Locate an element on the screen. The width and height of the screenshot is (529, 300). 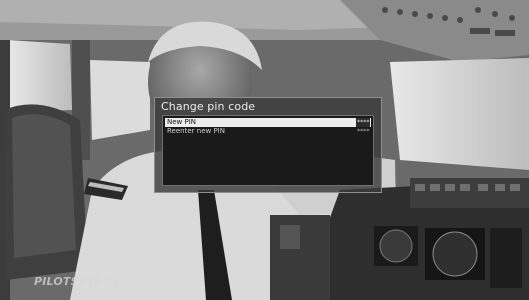
reenter-pin-row: Reenter new PIN **** is located at coordinates (268, 131).